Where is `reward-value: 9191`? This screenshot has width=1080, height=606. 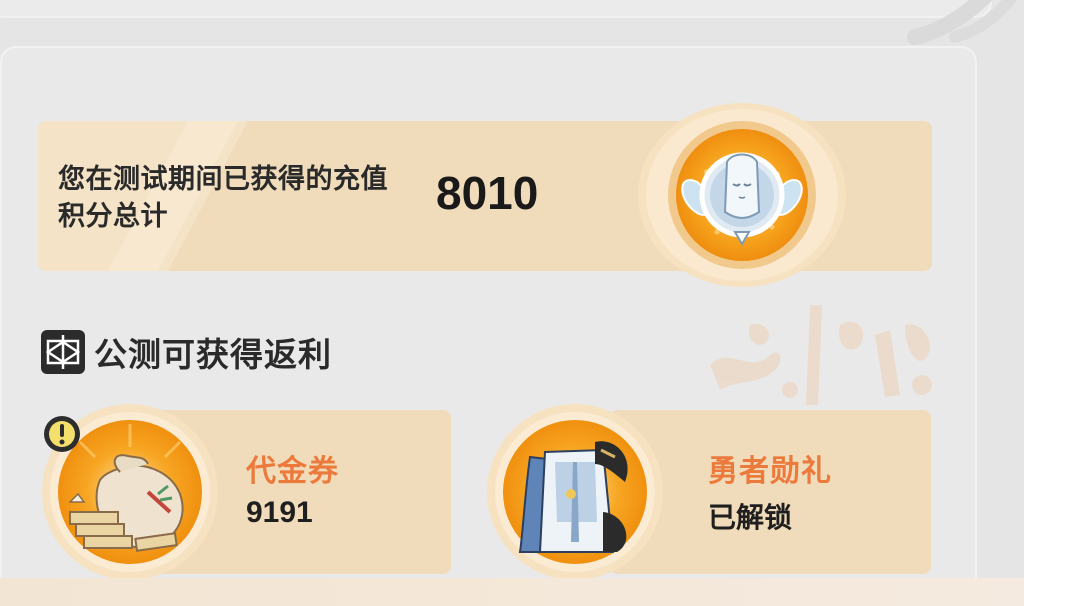 reward-value: 9191 is located at coordinates (279, 512).